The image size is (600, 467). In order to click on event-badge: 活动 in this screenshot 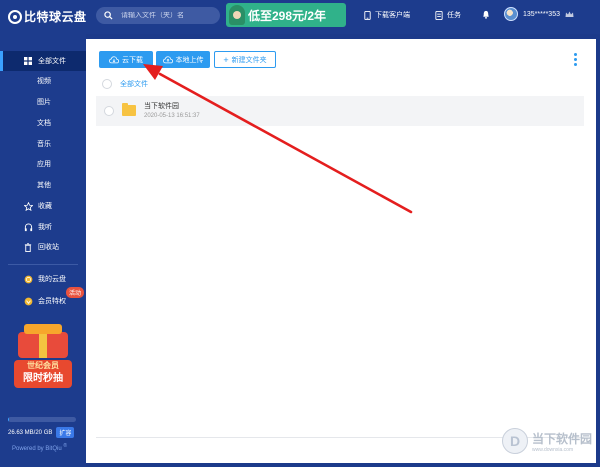, I will do `click(75, 292)`.